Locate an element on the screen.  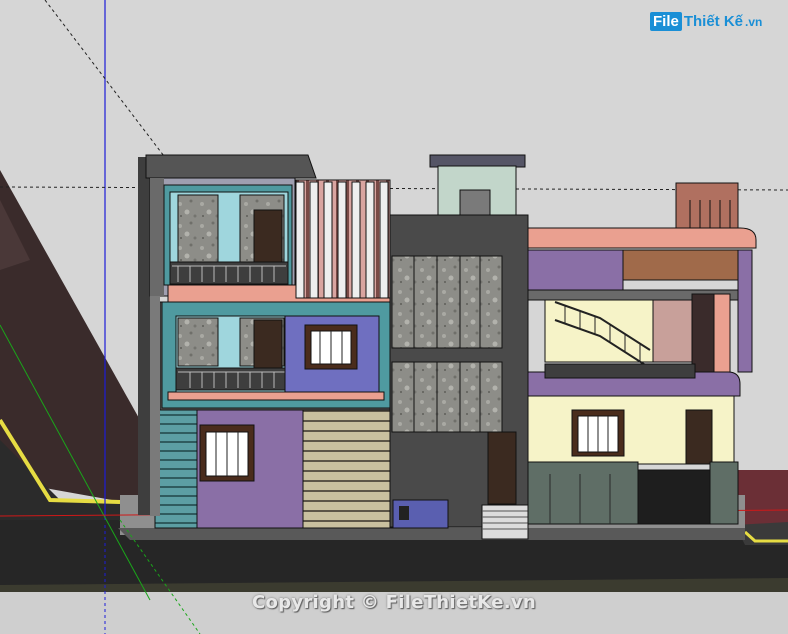
copyright-watermark: Copyright © FileThietKe.vn is located at coordinates (394, 602).